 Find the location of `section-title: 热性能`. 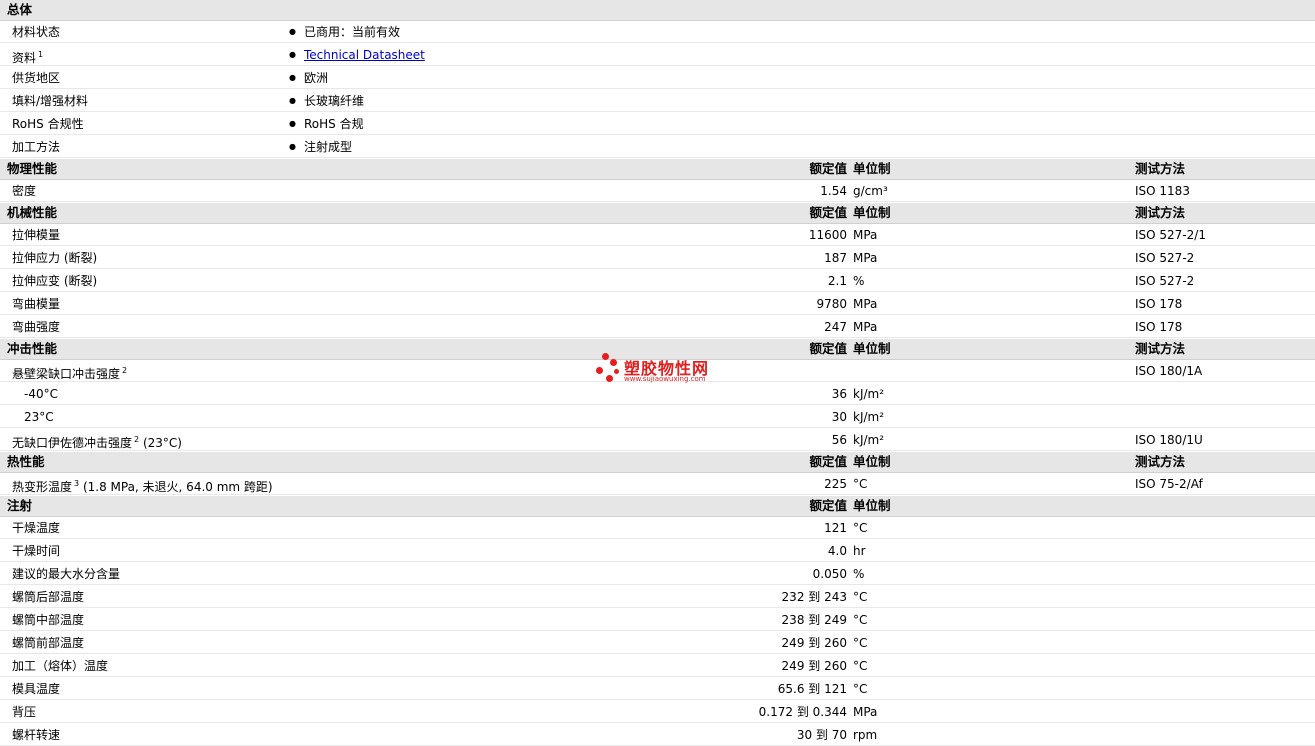

section-title: 热性能 is located at coordinates (26, 461).